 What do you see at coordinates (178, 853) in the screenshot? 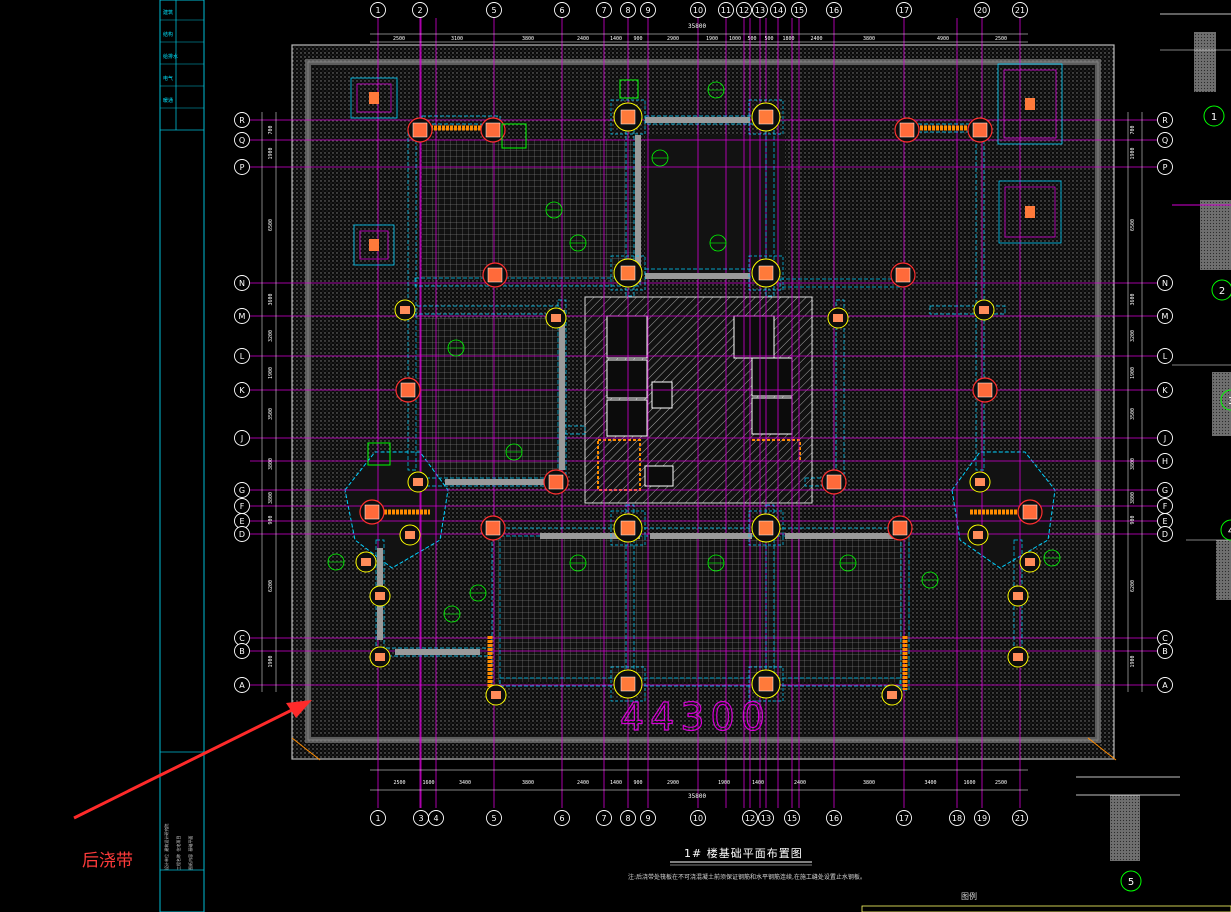
I see `svg-text: 工程名称 住宅项目` at bounding box center [178, 853].